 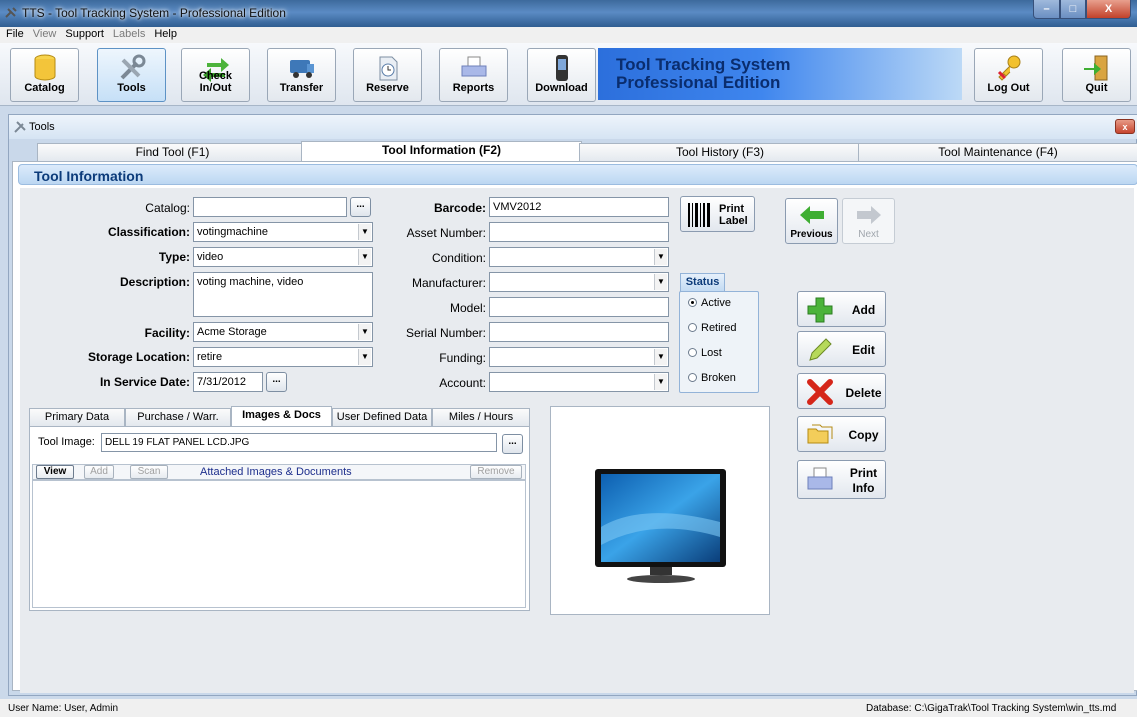 I want to click on serial-number-field, so click(x=579, y=332).